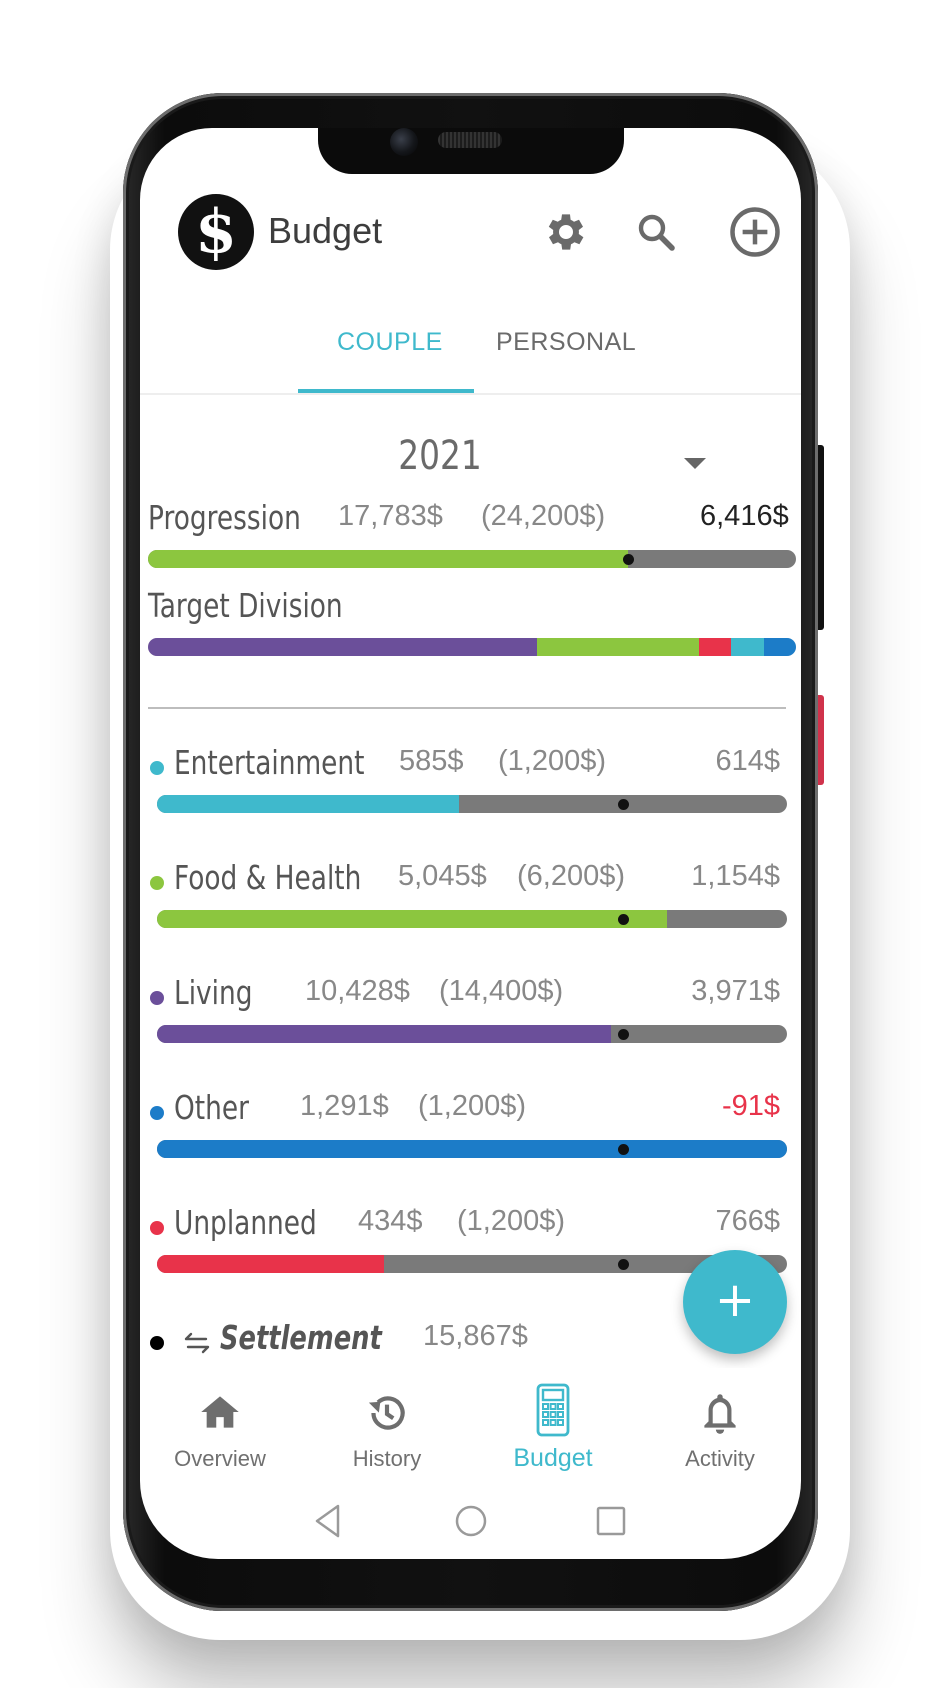  I want to click on earpiece-speaker, so click(470, 140).